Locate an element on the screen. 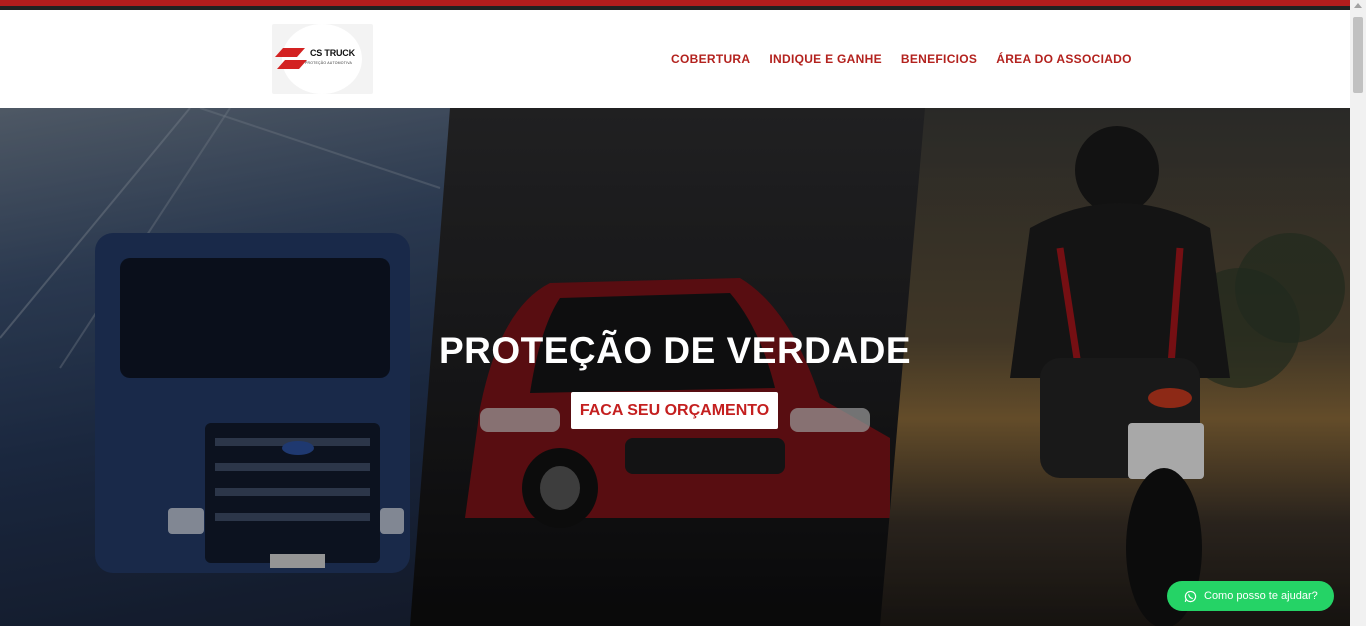  top-stripe is located at coordinates (675, 5).